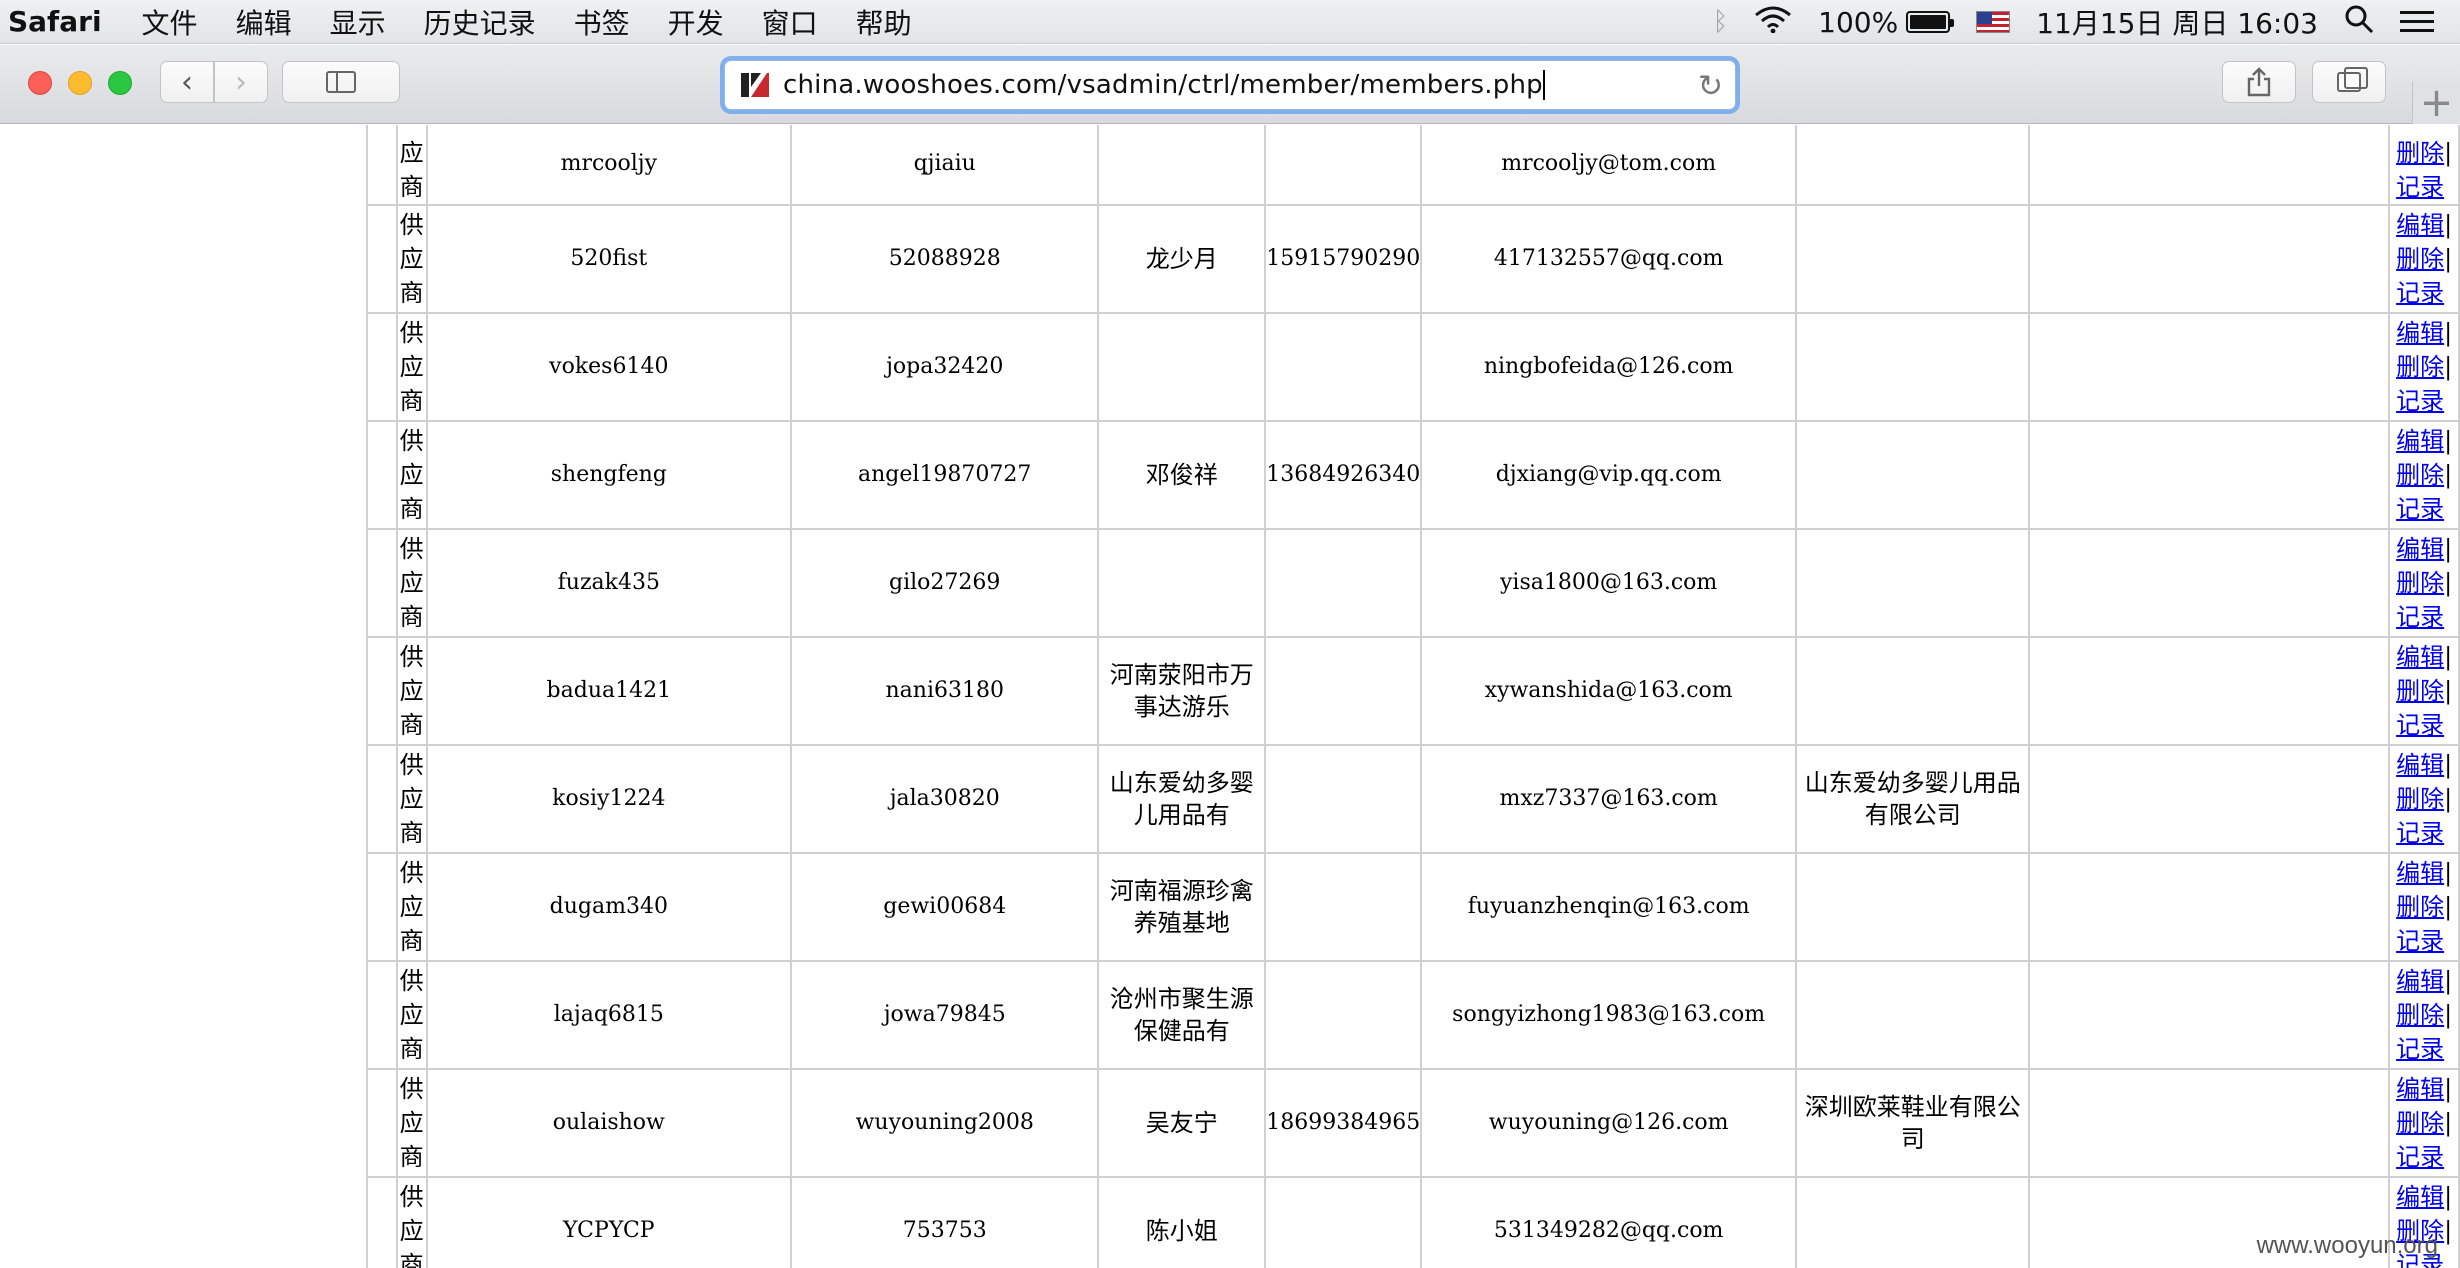 The height and width of the screenshot is (1268, 2460). Describe the element at coordinates (1182, 1222) in the screenshot. I see `contact-name-cell: 陈小姐` at that location.